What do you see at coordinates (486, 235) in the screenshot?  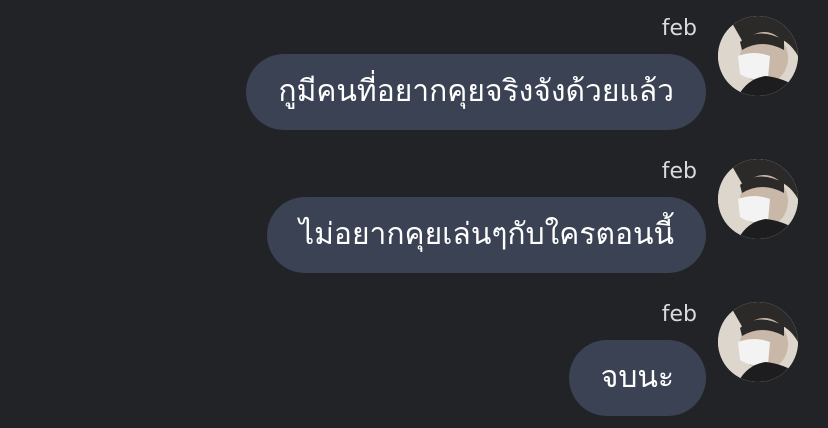 I see `message-bubble: ไม่อยากคุยเล่นๆกับใครตอนนี้` at bounding box center [486, 235].